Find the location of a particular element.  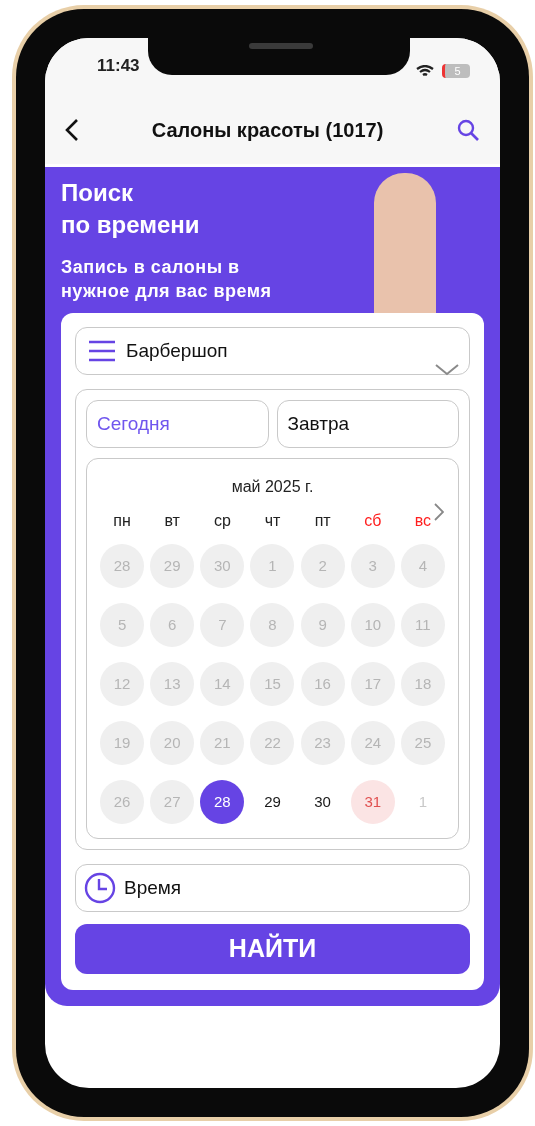

calendar-day: 4 is located at coordinates (422, 566).